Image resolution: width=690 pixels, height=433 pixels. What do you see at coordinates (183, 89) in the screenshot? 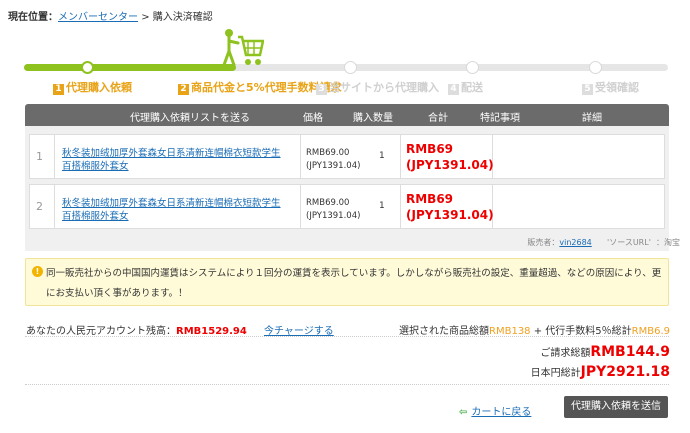
I see `step-2-number: 2` at bounding box center [183, 89].